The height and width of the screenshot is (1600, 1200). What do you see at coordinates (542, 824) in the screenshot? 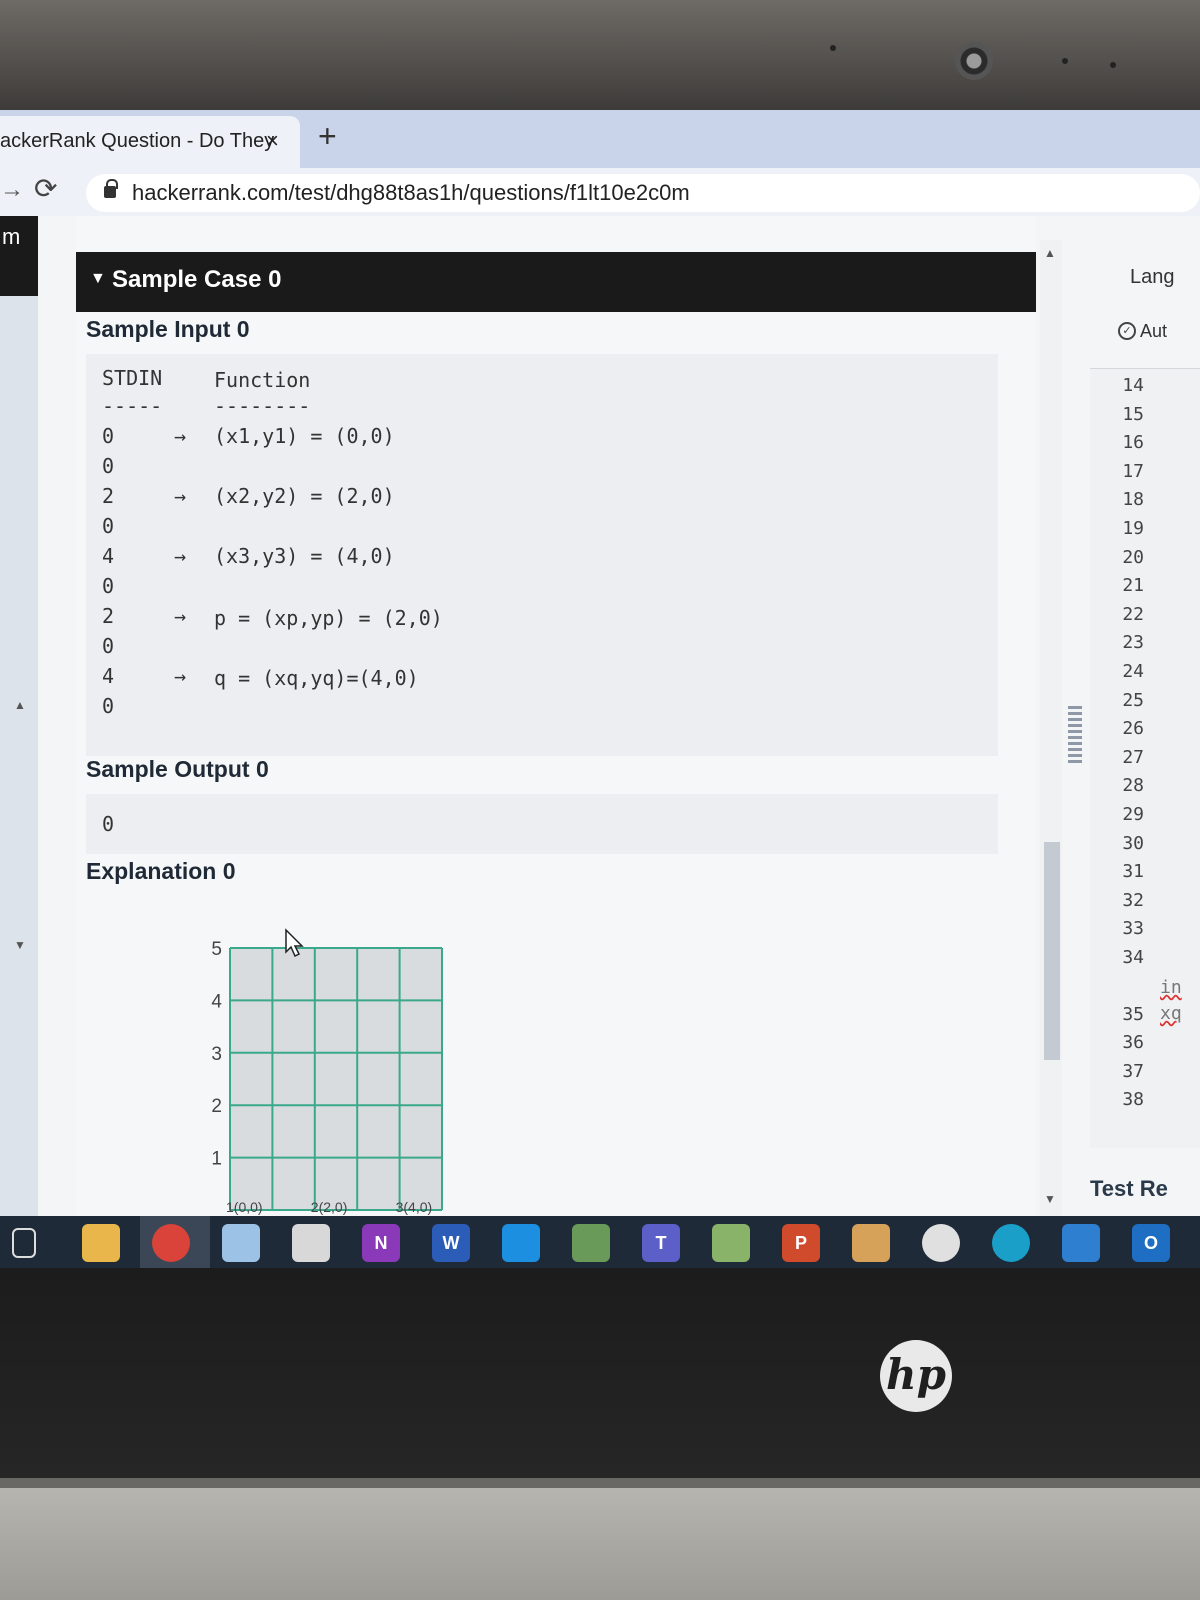
I see `sample-output-box: 0` at bounding box center [542, 824].